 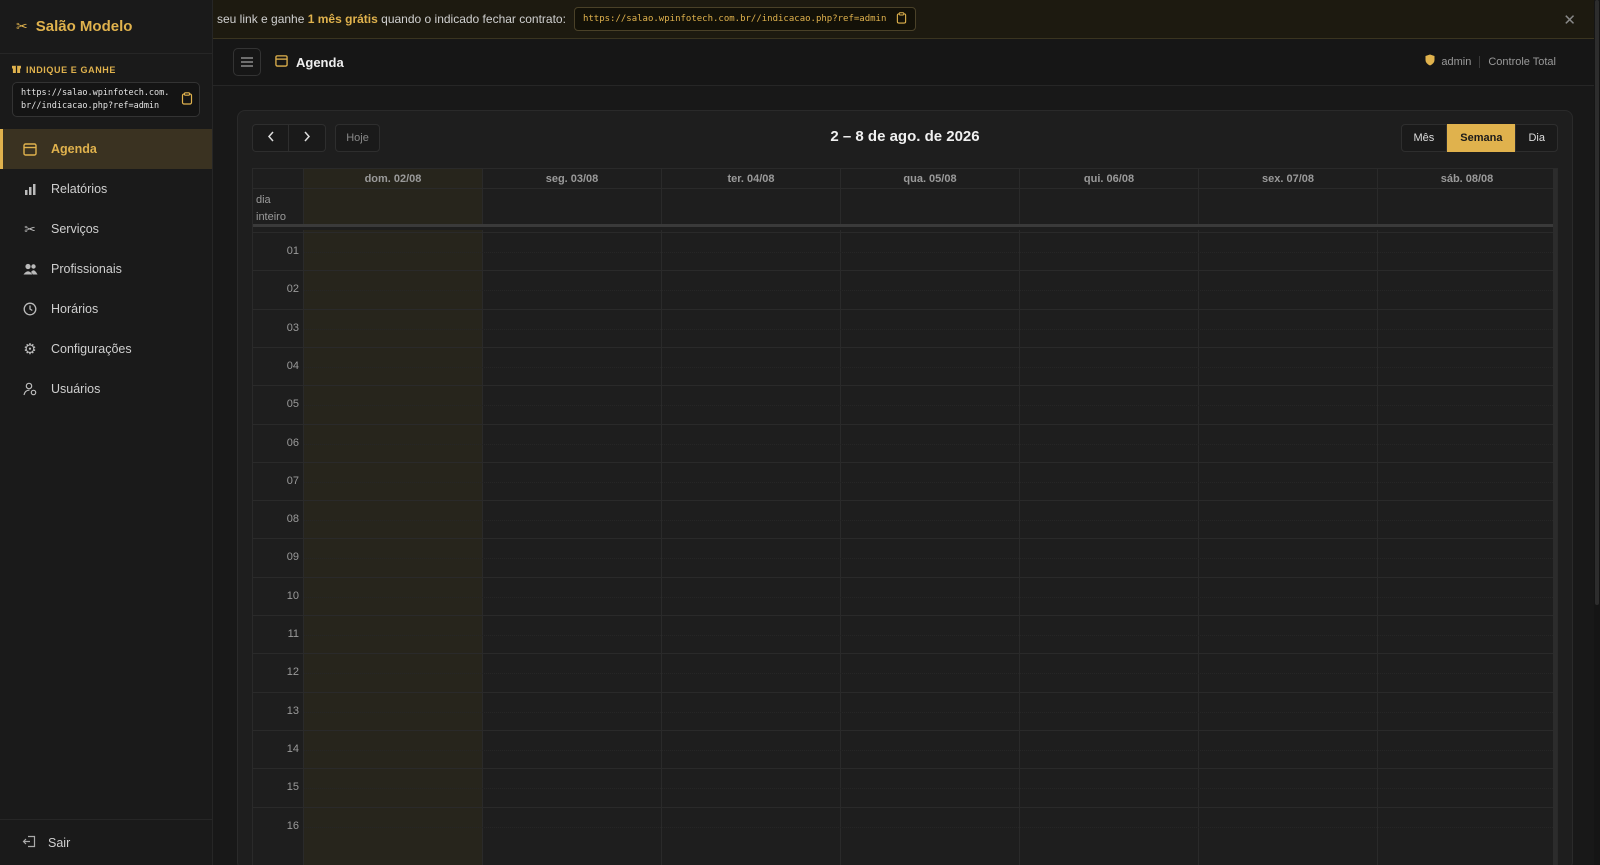 What do you see at coordinates (572, 178) in the screenshot?
I see `day-header: seg. 03/08` at bounding box center [572, 178].